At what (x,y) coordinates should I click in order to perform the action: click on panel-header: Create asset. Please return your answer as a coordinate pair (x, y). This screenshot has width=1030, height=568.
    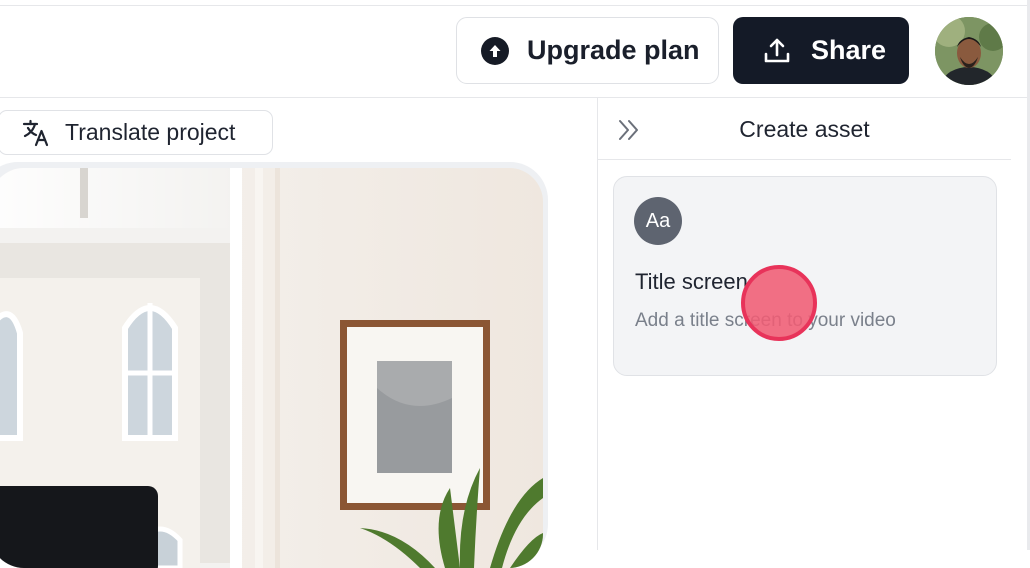
    Looking at the image, I should click on (804, 129).